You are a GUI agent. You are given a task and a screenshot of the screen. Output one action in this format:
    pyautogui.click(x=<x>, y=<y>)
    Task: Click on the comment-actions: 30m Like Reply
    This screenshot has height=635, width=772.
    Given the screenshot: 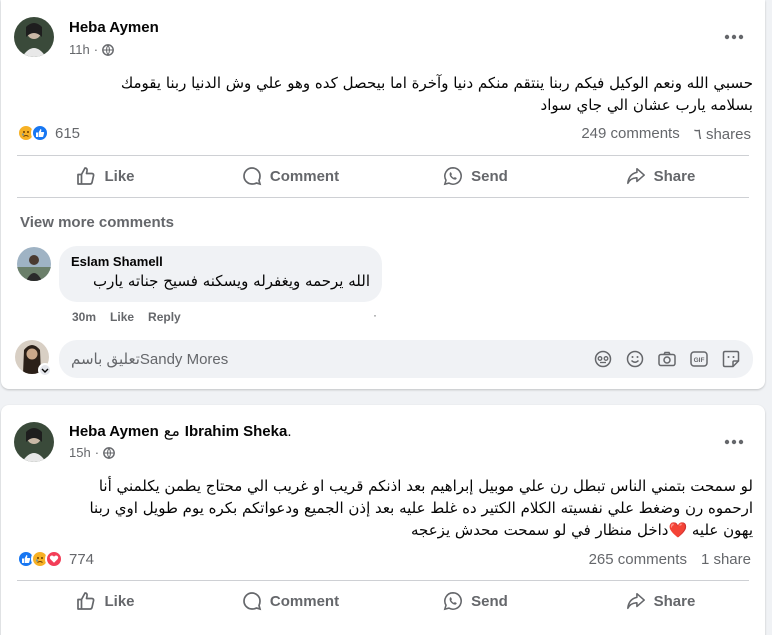 What is the action you would take?
    pyautogui.click(x=126, y=317)
    